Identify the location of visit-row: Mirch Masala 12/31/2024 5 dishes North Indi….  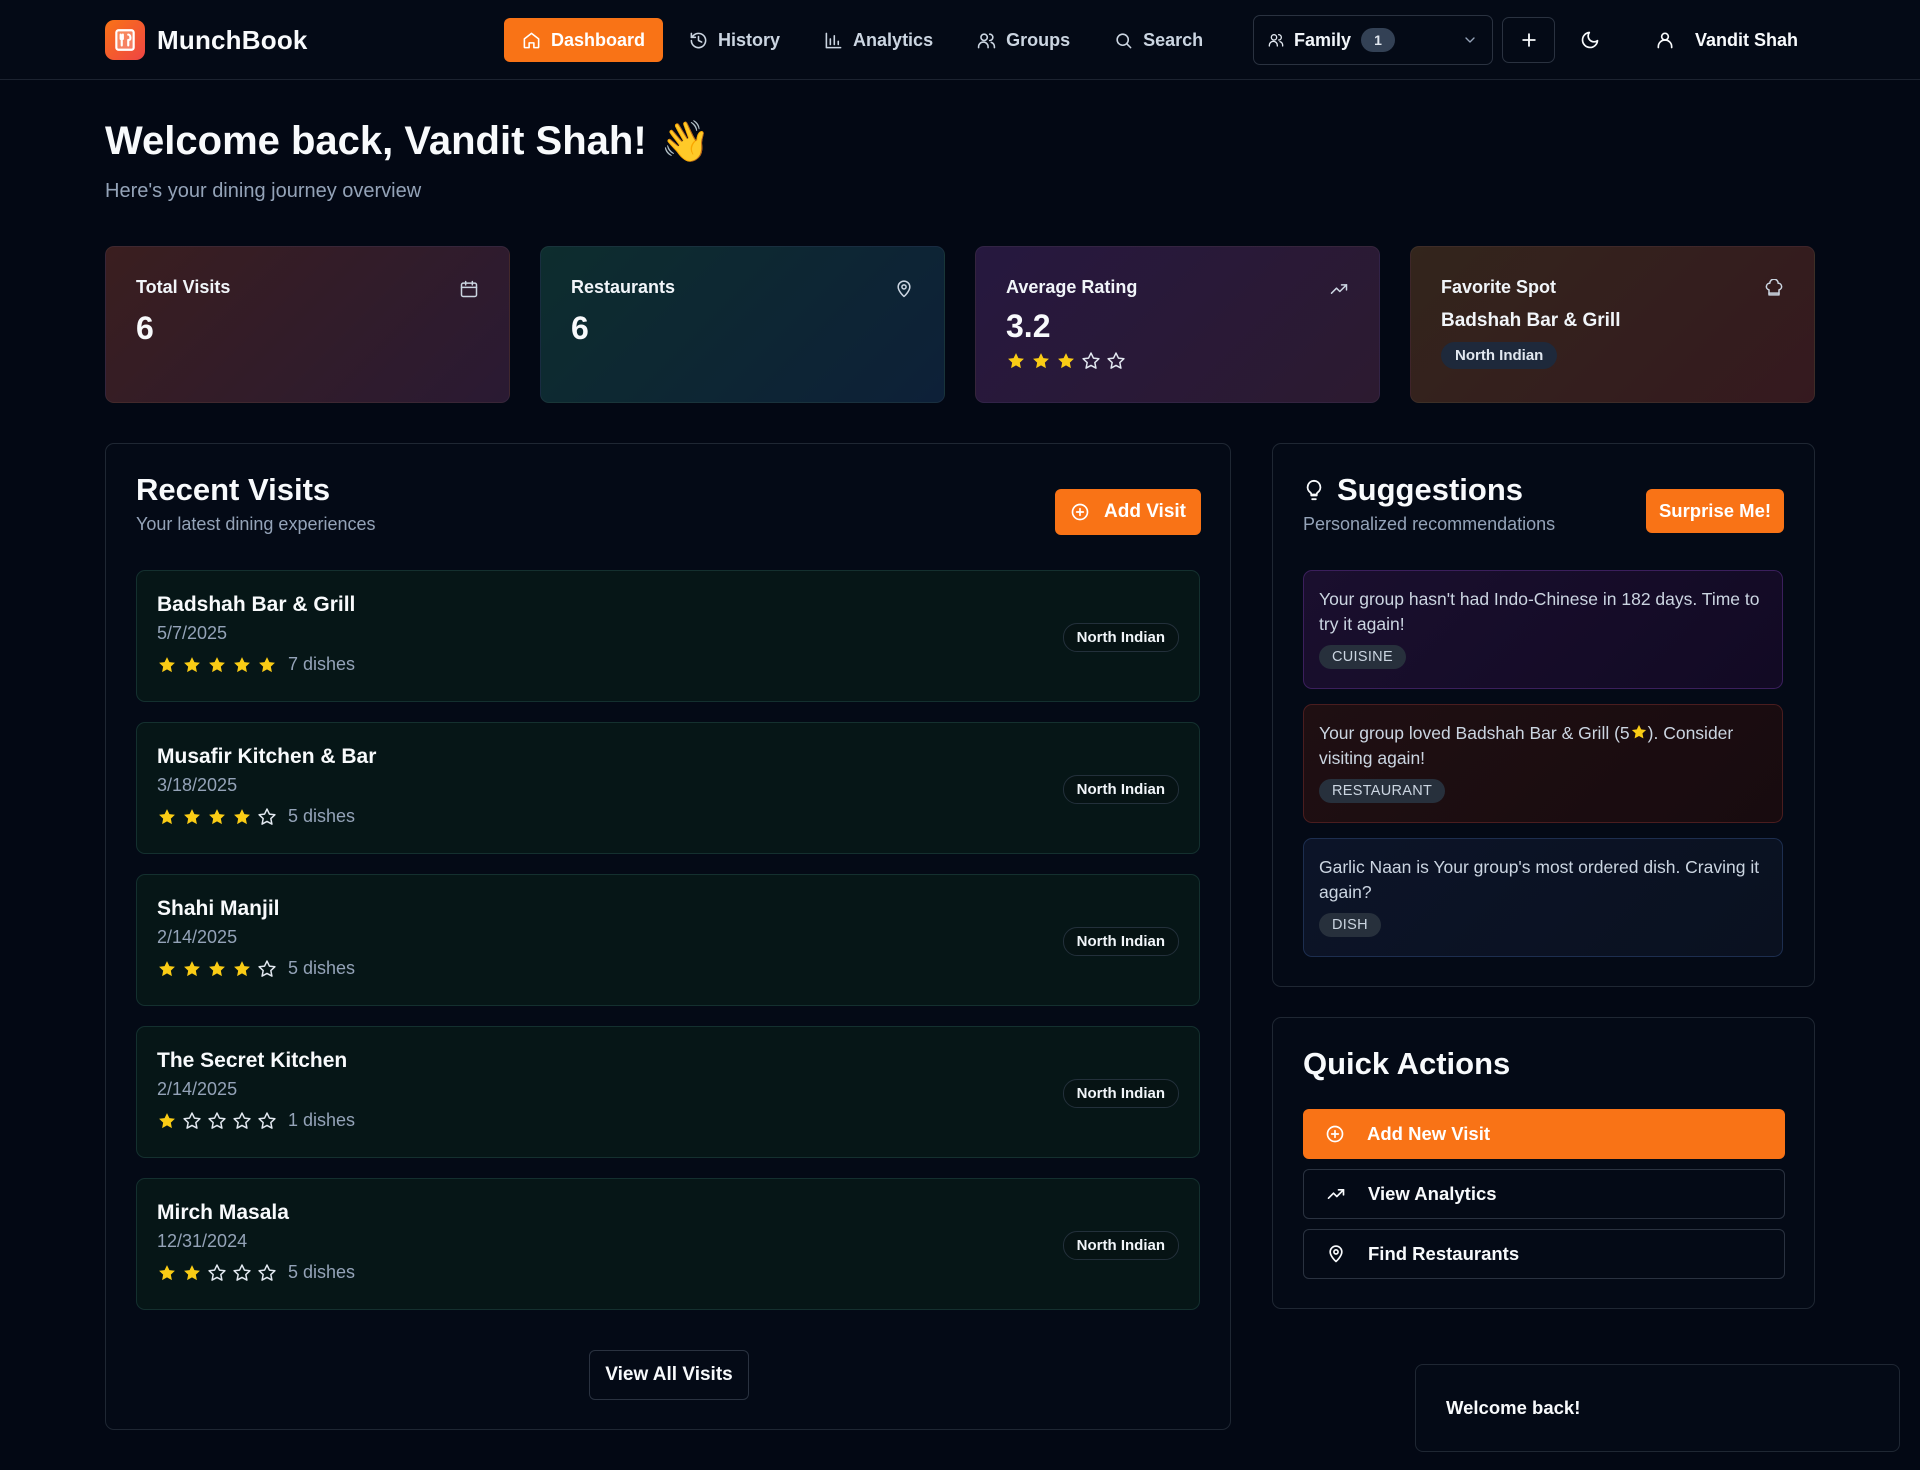
(668, 1244).